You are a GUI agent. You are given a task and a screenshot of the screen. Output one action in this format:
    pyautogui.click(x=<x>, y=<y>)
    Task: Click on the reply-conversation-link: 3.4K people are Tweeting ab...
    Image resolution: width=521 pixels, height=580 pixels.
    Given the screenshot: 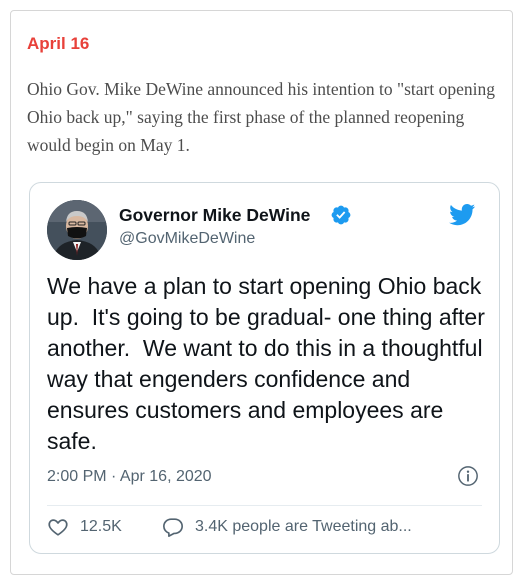 What is the action you would take?
    pyautogui.click(x=287, y=527)
    